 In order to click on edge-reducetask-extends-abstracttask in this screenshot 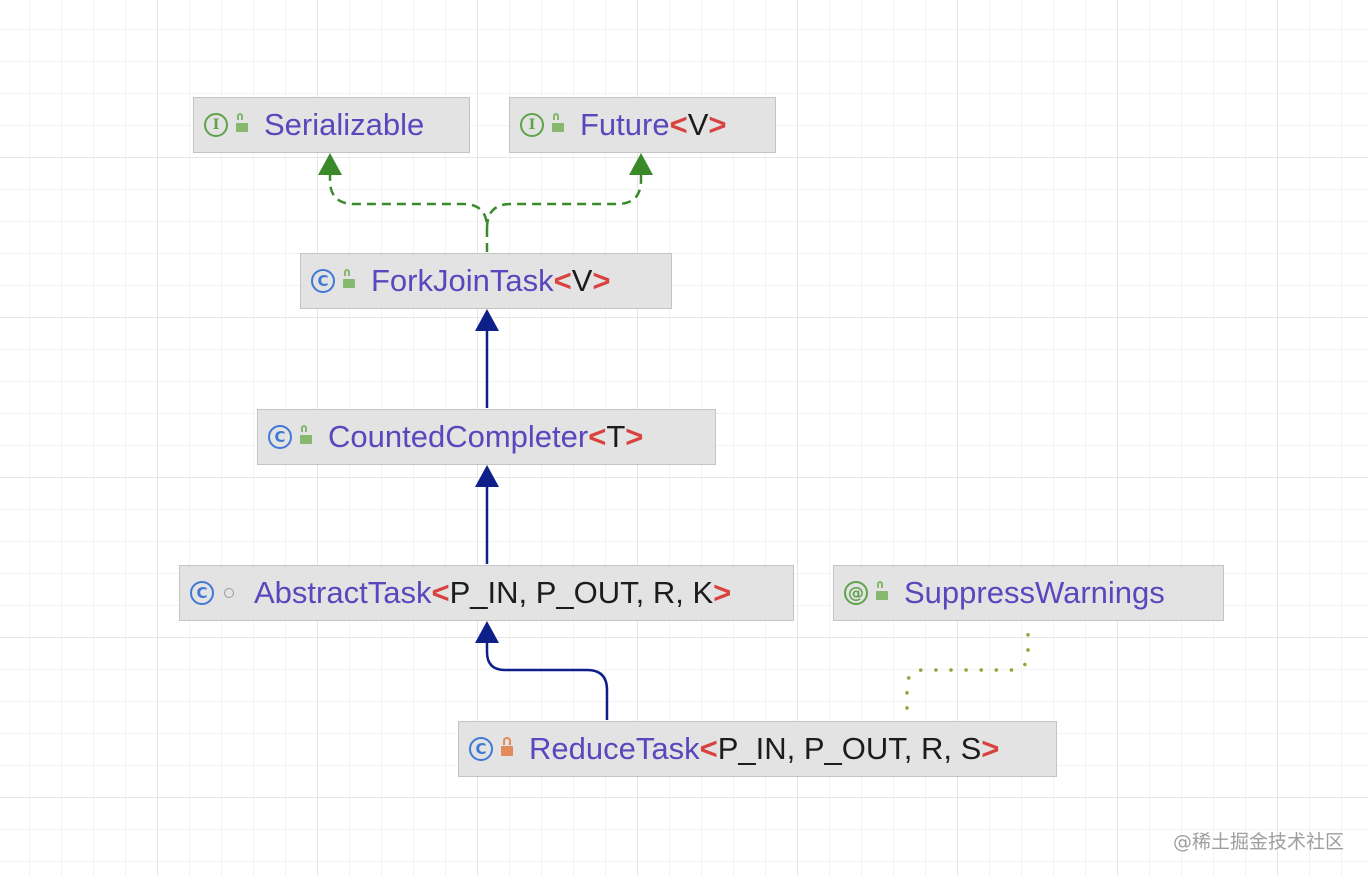, I will do `click(547, 680)`.